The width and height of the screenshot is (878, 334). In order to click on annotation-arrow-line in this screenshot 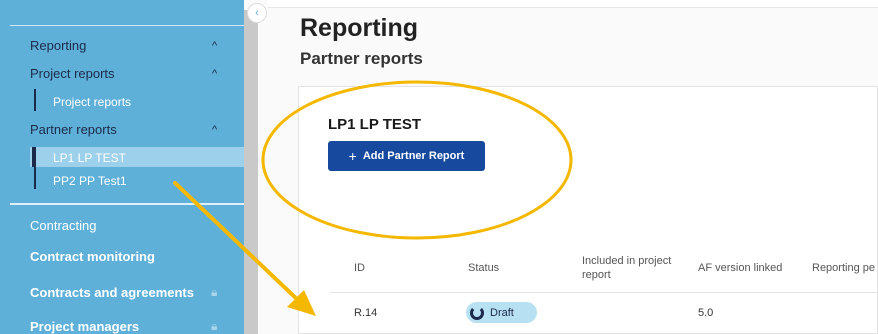, I will do `click(237, 242)`.